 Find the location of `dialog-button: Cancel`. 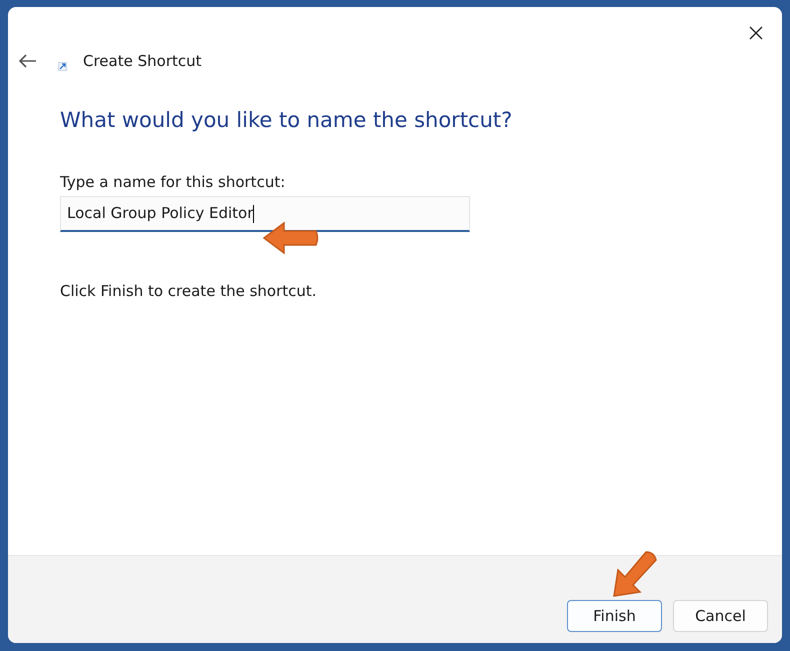

dialog-button: Cancel is located at coordinates (720, 616).